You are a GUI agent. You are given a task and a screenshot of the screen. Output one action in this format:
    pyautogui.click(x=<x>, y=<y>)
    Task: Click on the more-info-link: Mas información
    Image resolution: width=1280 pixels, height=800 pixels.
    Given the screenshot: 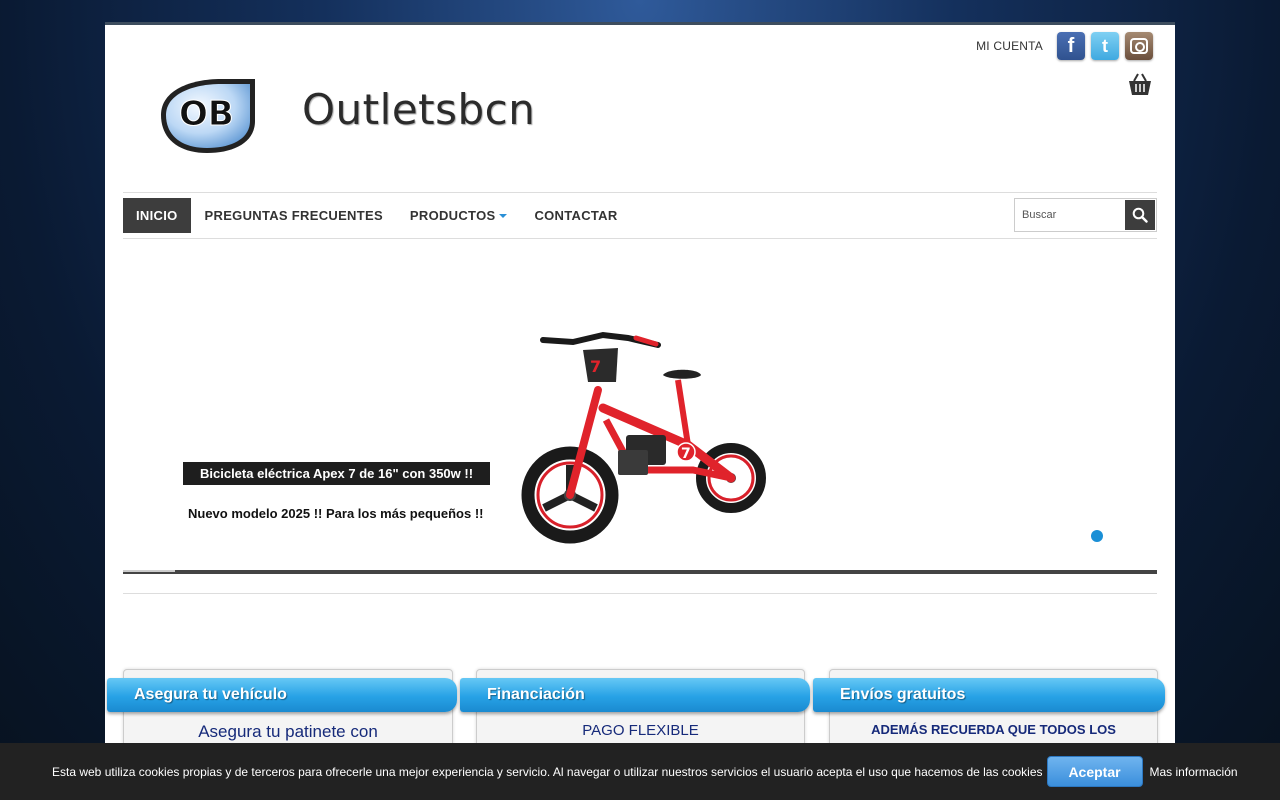 What is the action you would take?
    pyautogui.click(x=1194, y=772)
    